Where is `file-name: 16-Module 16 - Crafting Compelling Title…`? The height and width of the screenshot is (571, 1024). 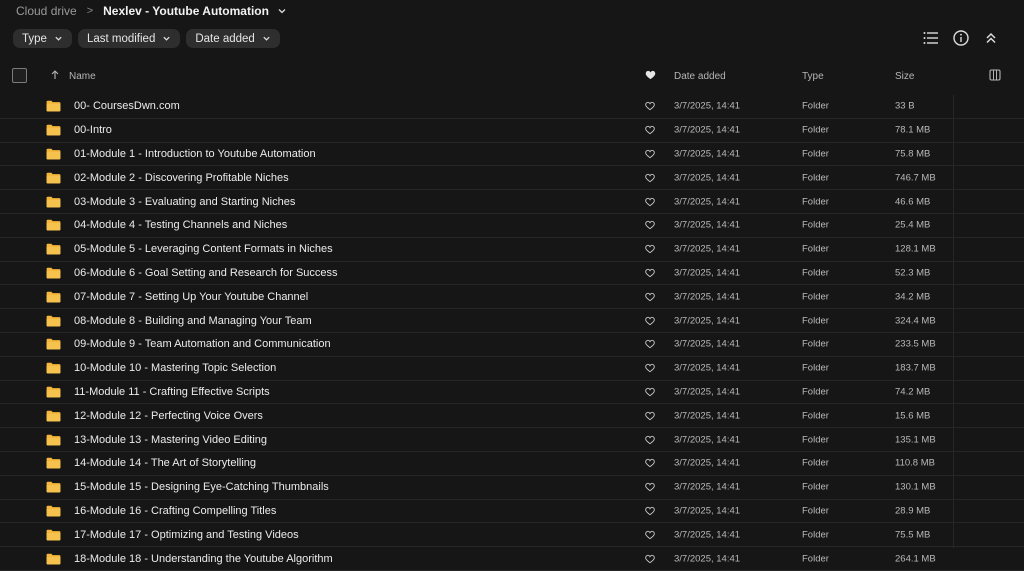 file-name: 16-Module 16 - Crafting Compelling Title… is located at coordinates (175, 510).